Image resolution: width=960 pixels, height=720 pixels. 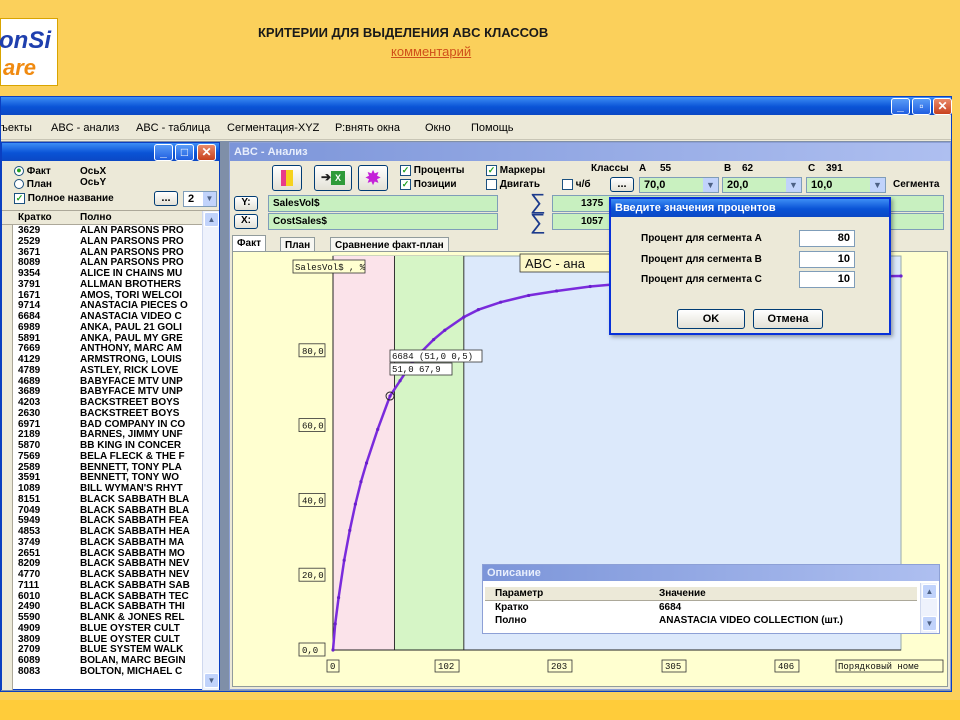 I want to click on table-row: 1089 BILL WYMAN'S RHYT, so click(x=110, y=489).